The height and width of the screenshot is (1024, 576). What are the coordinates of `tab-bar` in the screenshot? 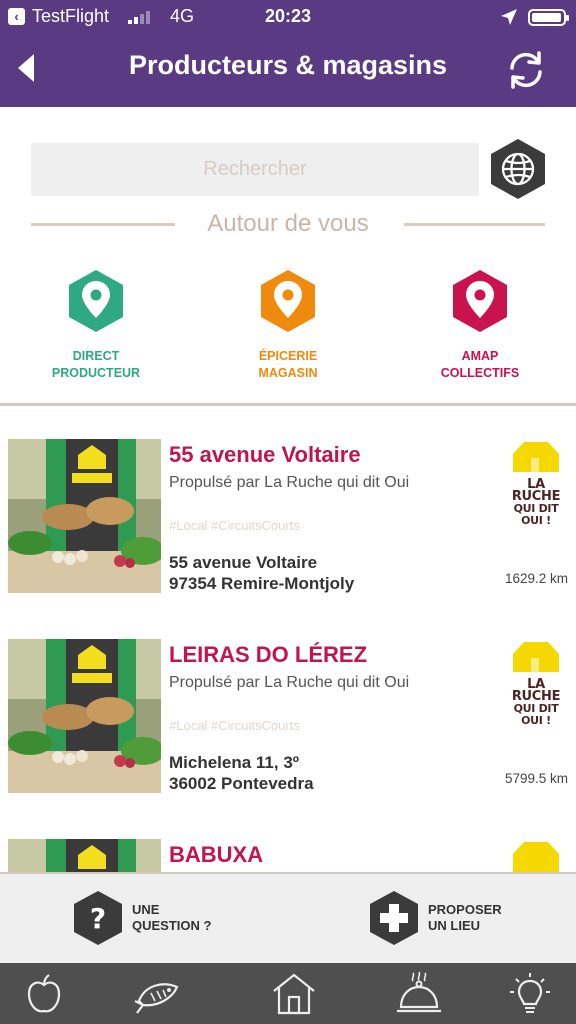 It's located at (288, 993).